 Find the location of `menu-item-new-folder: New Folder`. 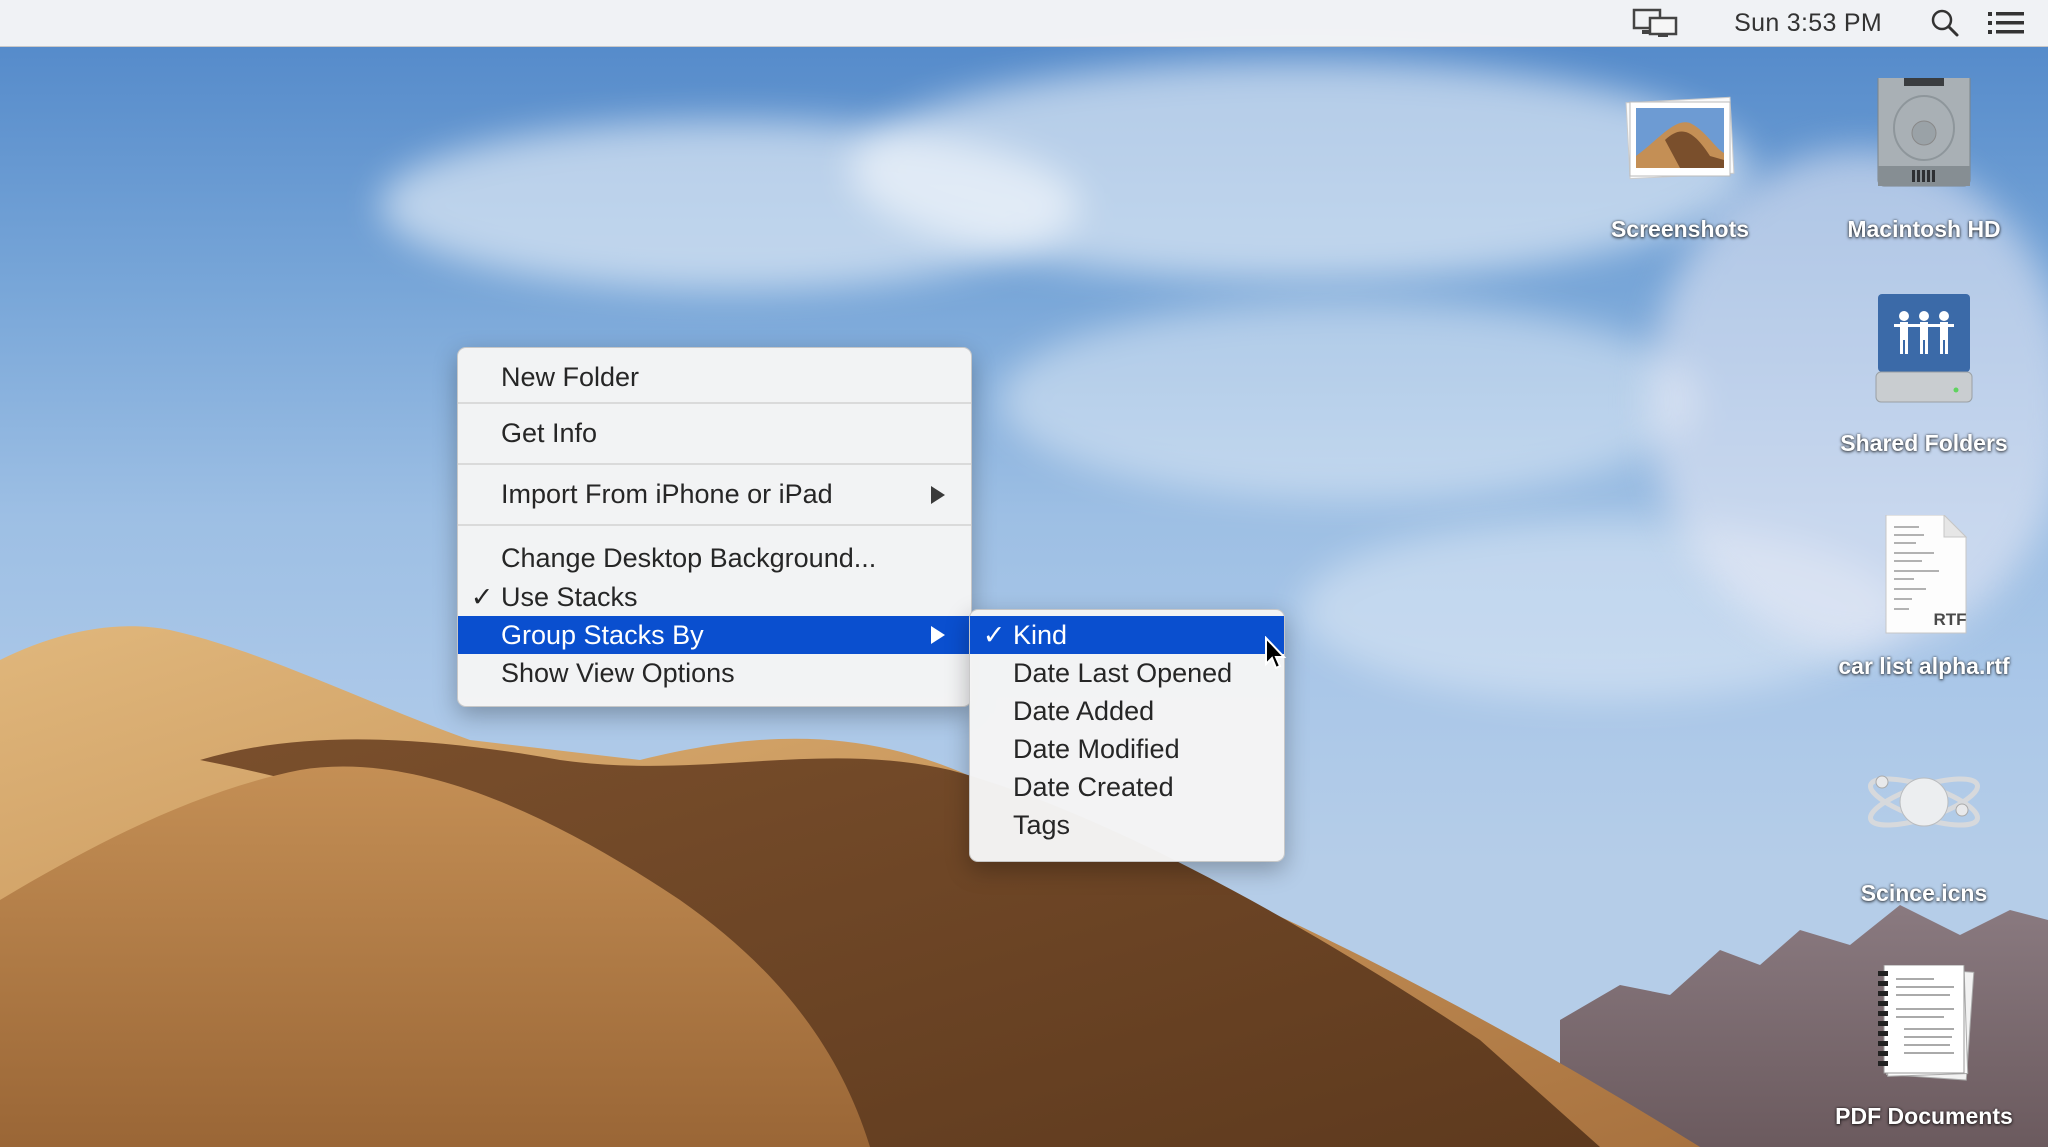

menu-item-new-folder: New Folder is located at coordinates (714, 377).